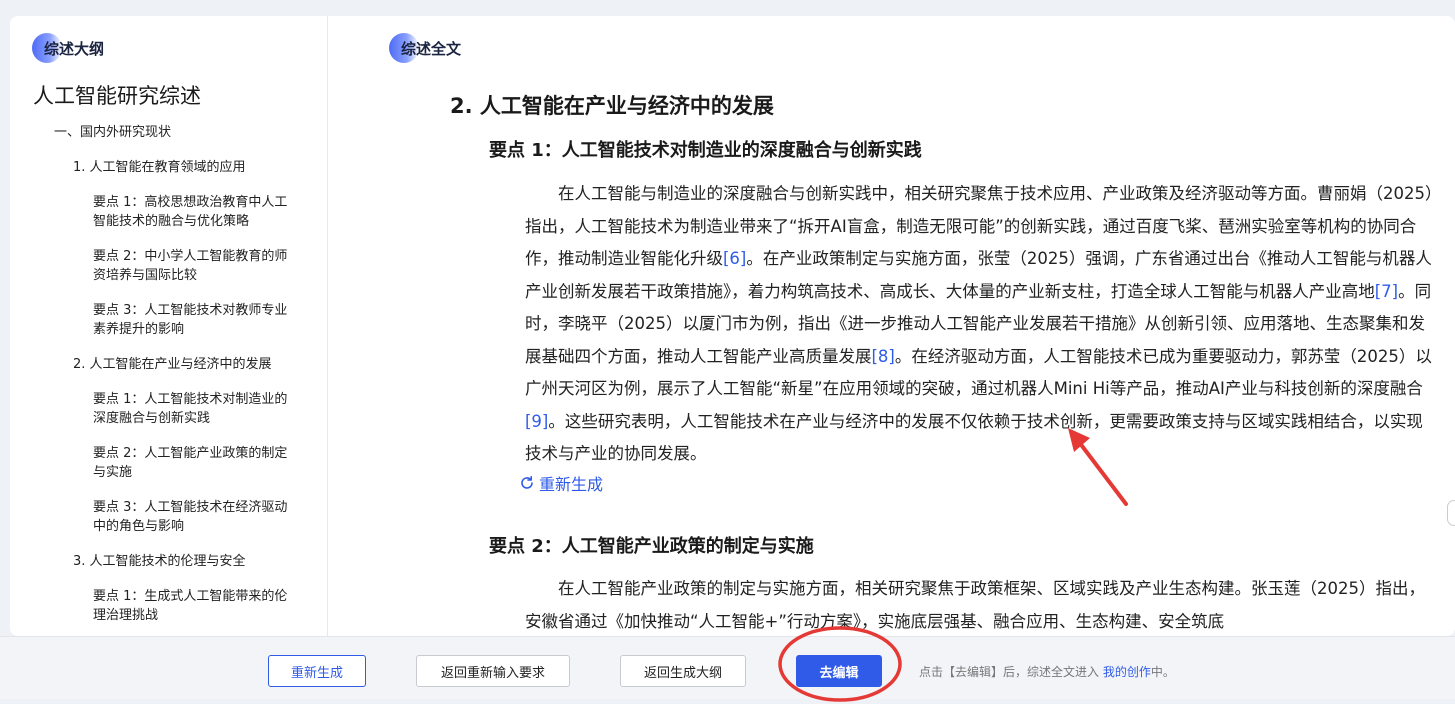 This screenshot has height=704, width=1455. I want to click on outline-item-1-2: 要点 2：中小学人工智能教育的师资培养与国际比较, so click(195, 266).